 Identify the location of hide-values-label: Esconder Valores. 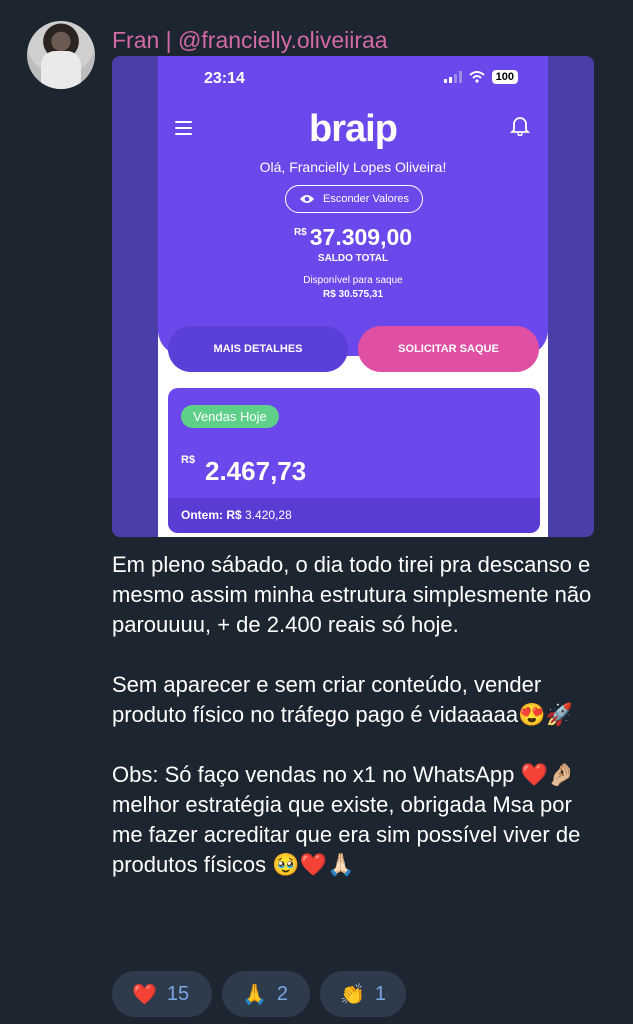
(365, 199).